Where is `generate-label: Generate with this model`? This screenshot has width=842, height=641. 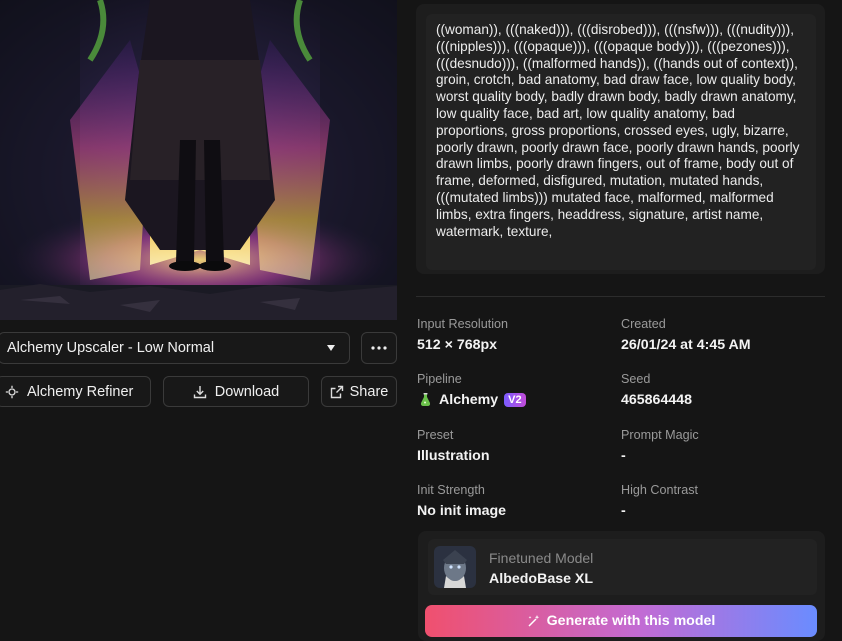 generate-label: Generate with this model is located at coordinates (631, 621).